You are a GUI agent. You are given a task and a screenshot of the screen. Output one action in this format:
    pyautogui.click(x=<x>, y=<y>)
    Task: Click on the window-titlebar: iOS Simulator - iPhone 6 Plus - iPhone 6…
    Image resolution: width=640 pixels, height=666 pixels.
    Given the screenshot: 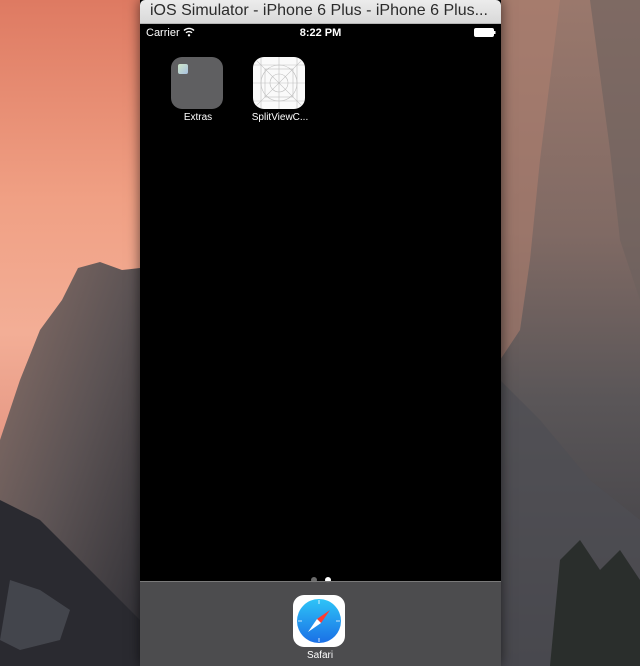 What is the action you would take?
    pyautogui.click(x=320, y=12)
    